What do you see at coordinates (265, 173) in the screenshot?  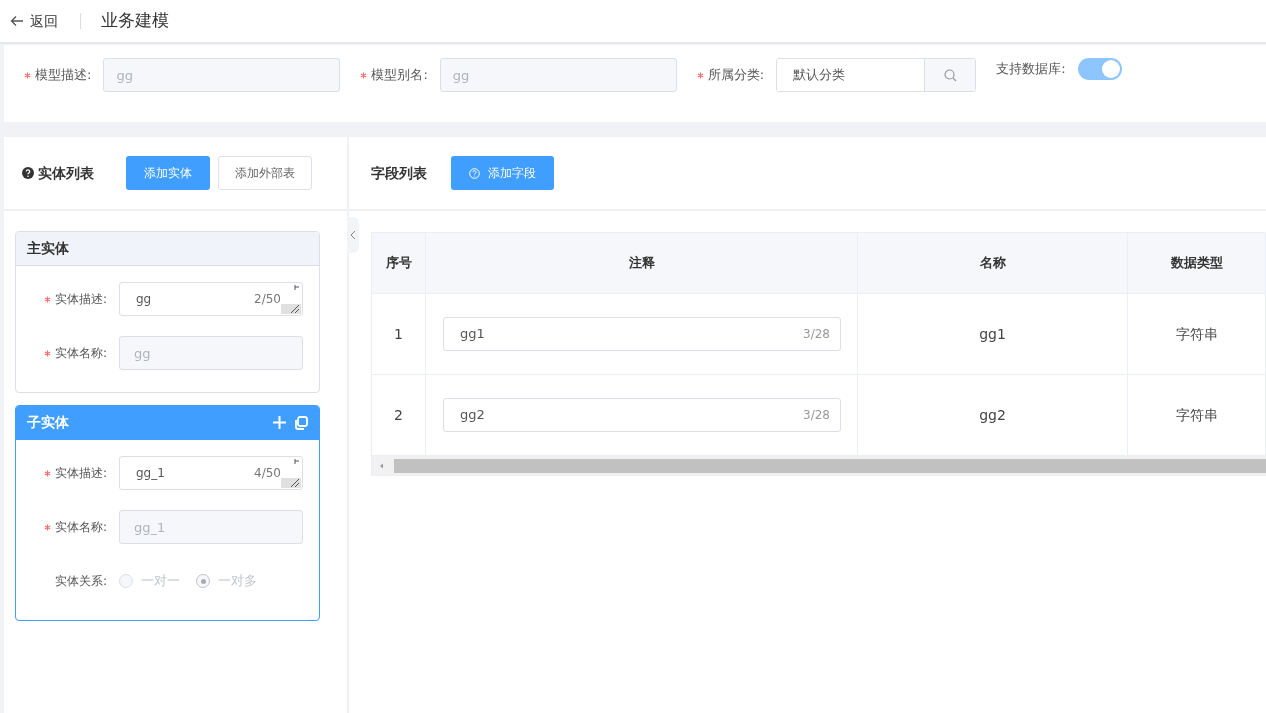 I see `add-button: 添加外部表` at bounding box center [265, 173].